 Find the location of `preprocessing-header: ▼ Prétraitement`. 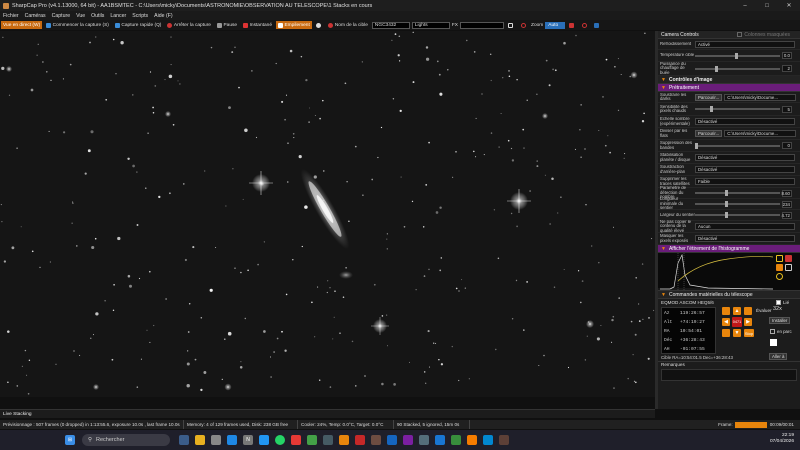

preprocessing-header: ▼ Prétraitement is located at coordinates (729, 88).